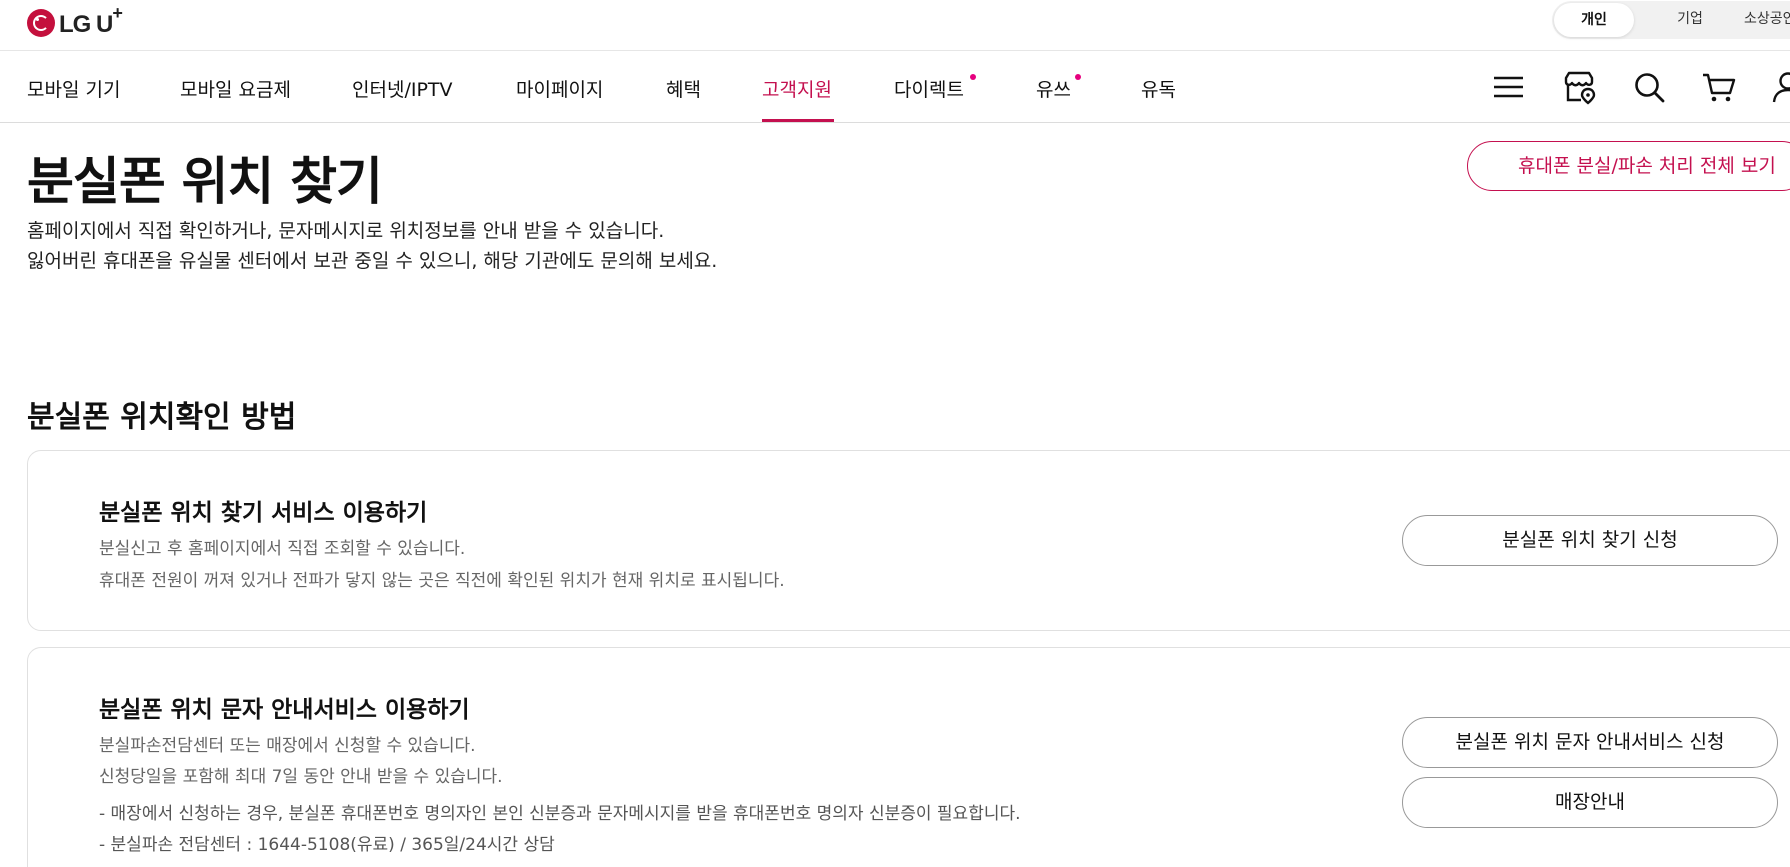 Image resolution: width=1790 pixels, height=867 pixels. I want to click on customer-type-switch: 개인 기업 소상공인, so click(1671, 20).